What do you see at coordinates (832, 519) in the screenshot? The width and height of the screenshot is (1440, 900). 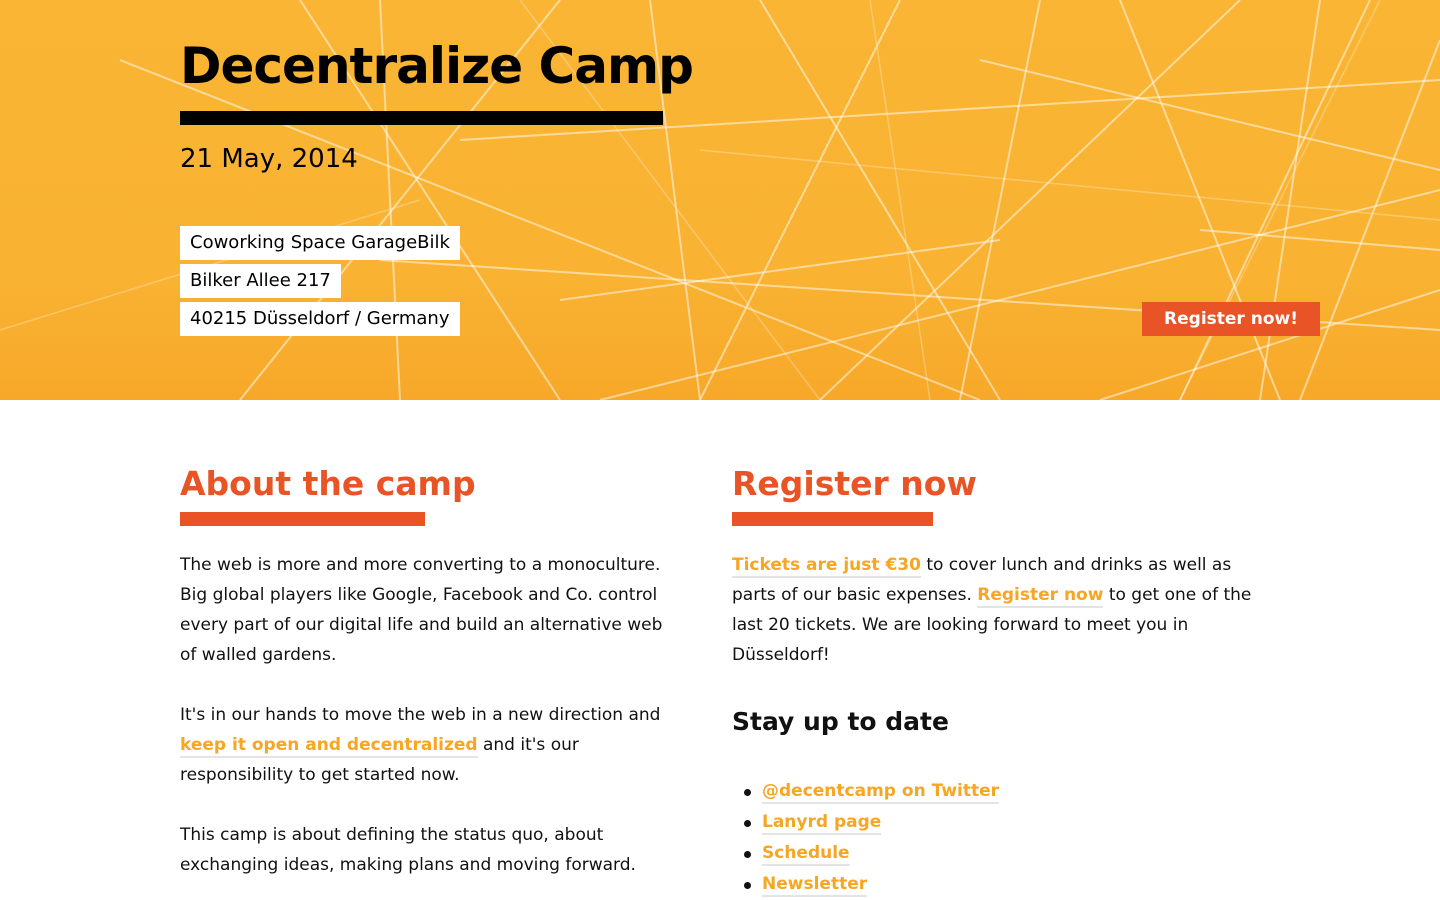 I see `register-heading-underline` at bounding box center [832, 519].